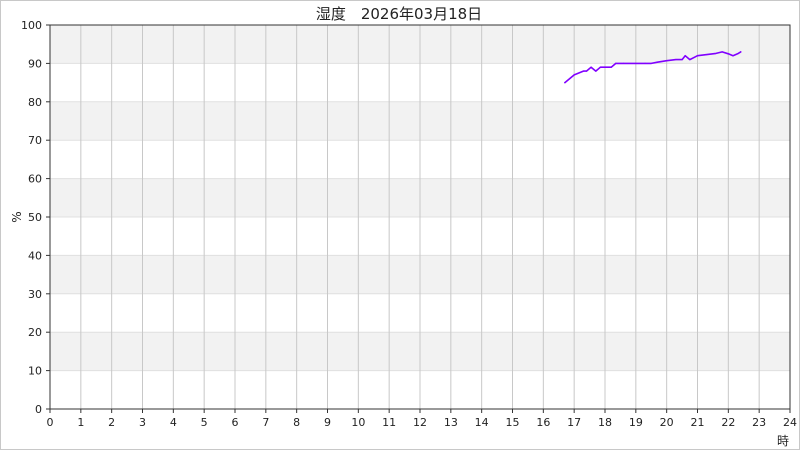 The height and width of the screenshot is (450, 800). Describe the element at coordinates (111, 422) in the screenshot. I see `x-tick-label: 2` at that location.